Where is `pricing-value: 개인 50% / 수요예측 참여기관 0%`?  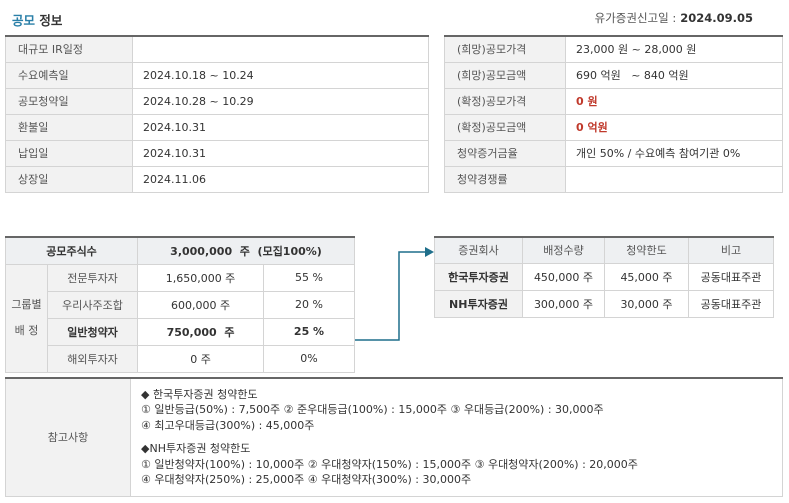 pricing-value: 개인 50% / 수요예측 참여기관 0% is located at coordinates (674, 153).